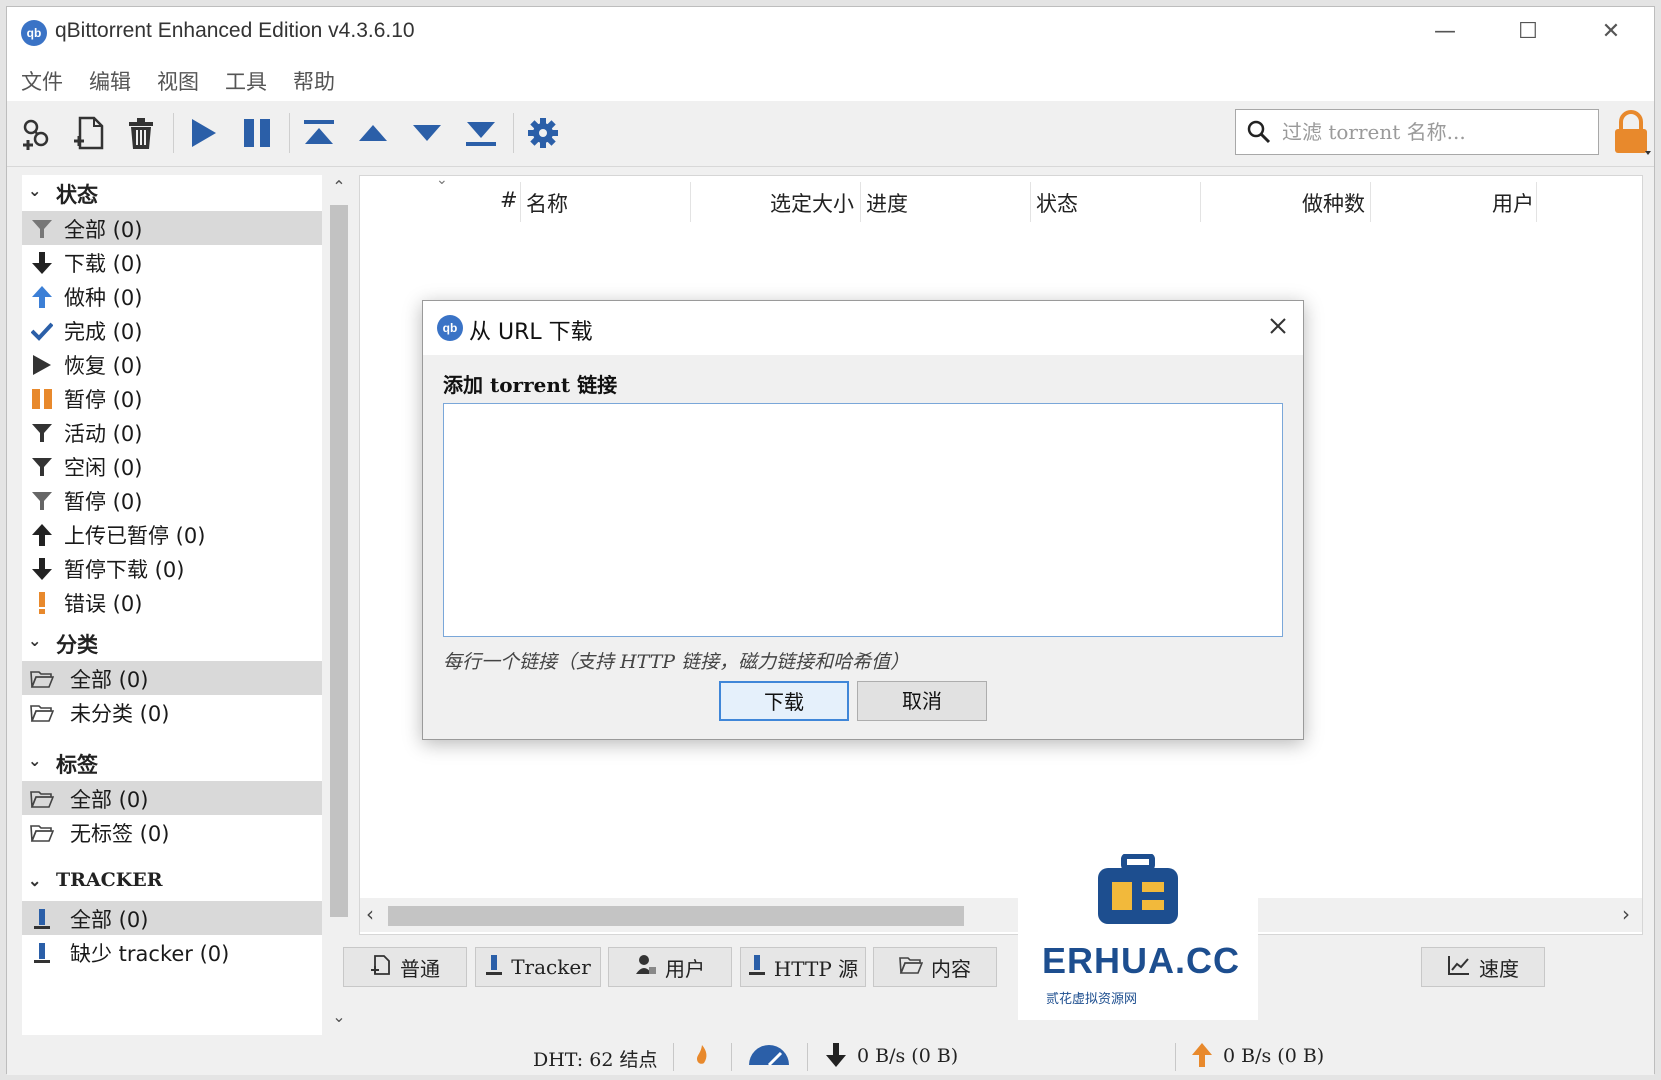  What do you see at coordinates (339, 186) in the screenshot?
I see `scroll-up-icon: ⌃` at bounding box center [339, 186].